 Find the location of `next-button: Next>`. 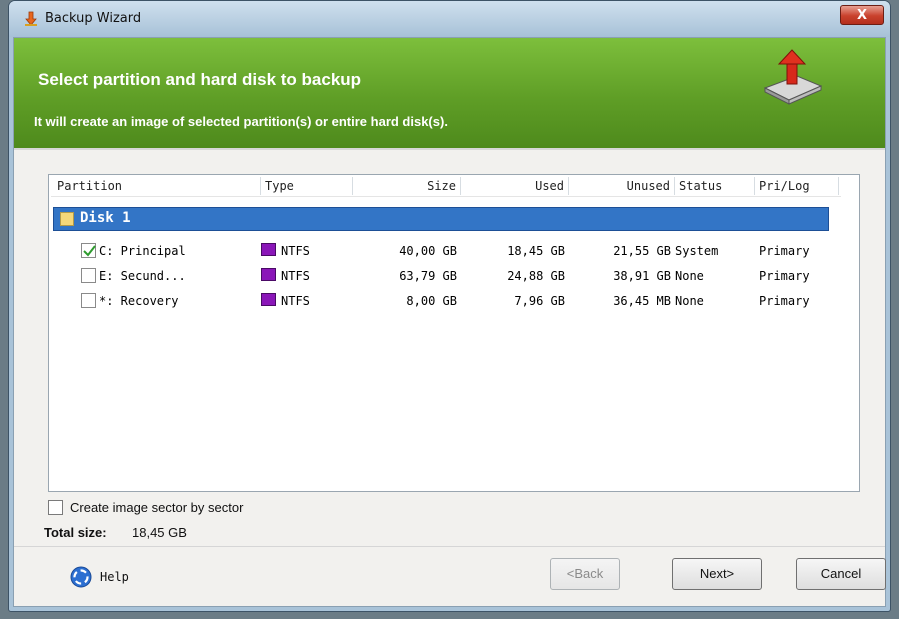

next-button: Next> is located at coordinates (717, 574).